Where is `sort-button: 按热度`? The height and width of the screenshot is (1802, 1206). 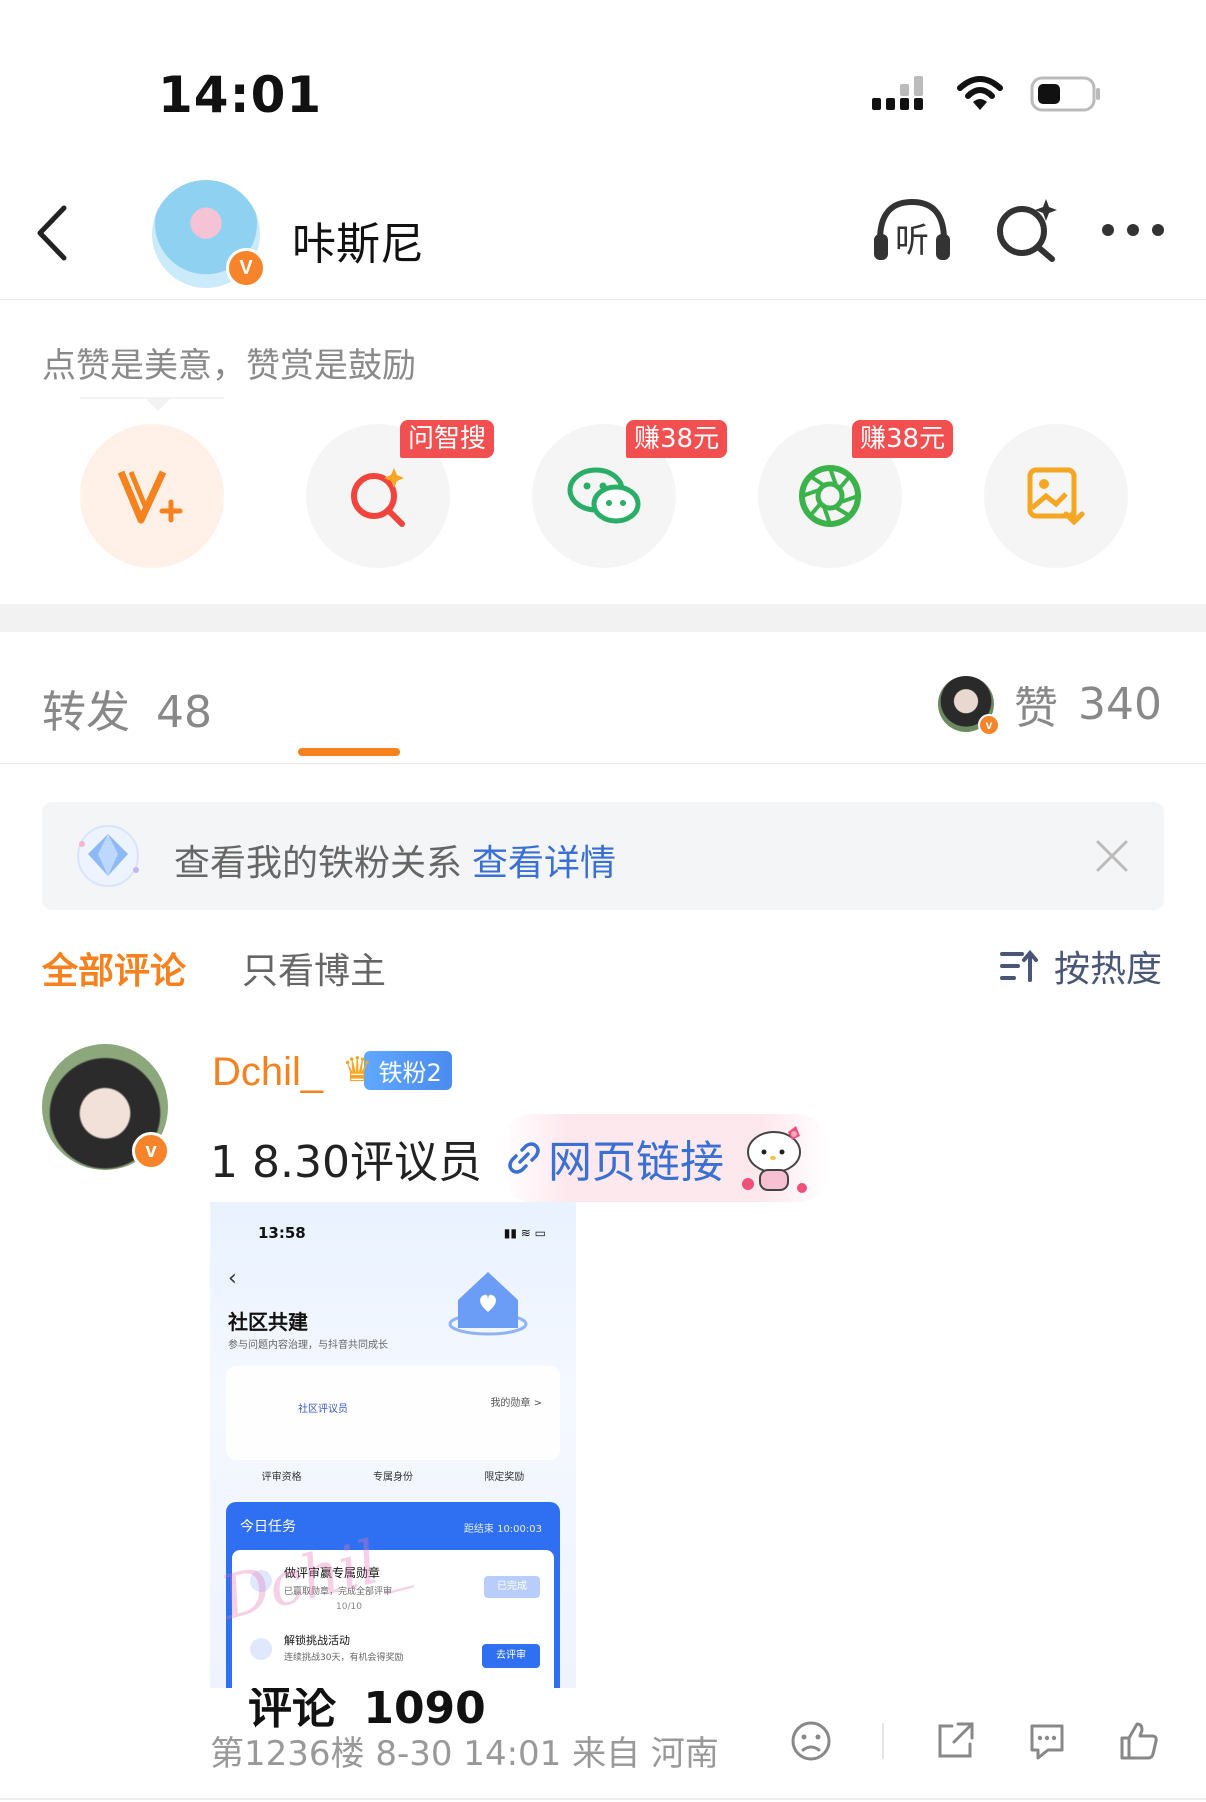 sort-button: 按热度 is located at coordinates (1080, 966).